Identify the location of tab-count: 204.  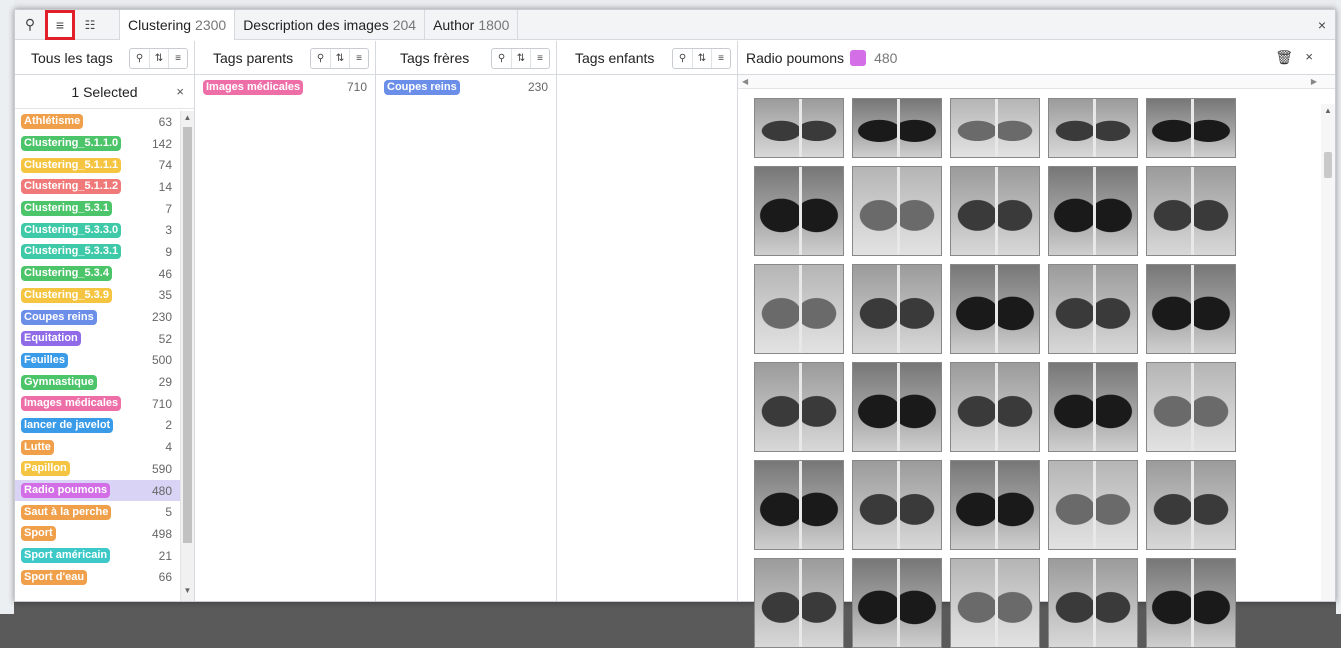
(404, 24).